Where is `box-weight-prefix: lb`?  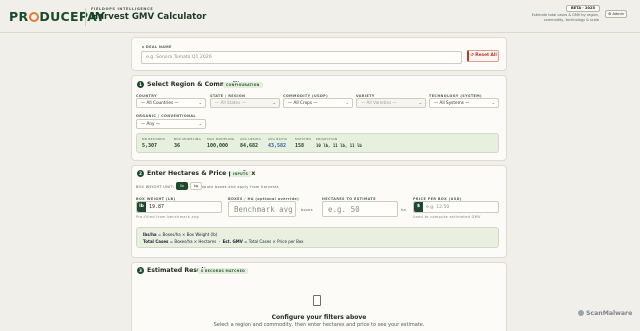
box-weight-prefix: lb is located at coordinates (141, 207).